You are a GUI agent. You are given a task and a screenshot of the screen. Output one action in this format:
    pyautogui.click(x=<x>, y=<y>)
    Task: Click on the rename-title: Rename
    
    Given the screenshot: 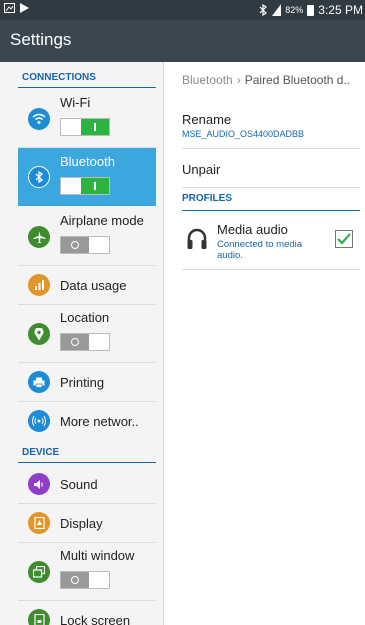 What is the action you would take?
    pyautogui.click(x=207, y=119)
    